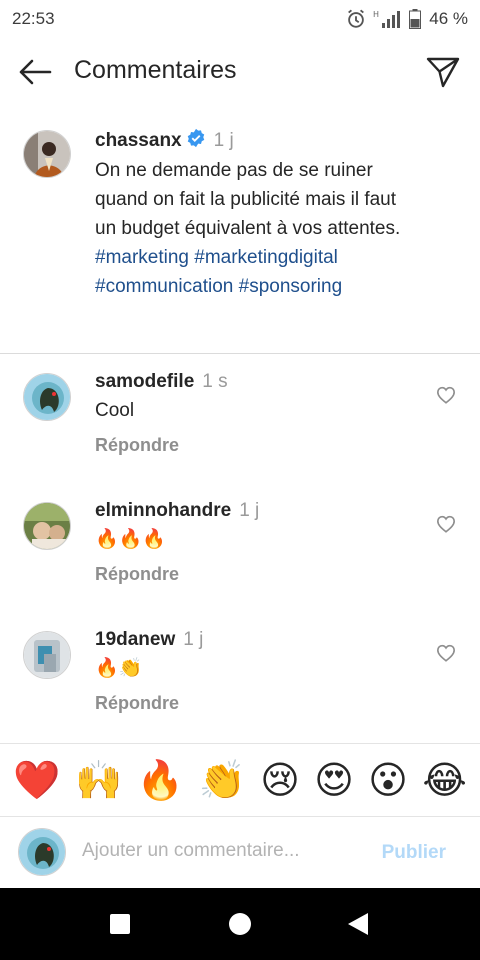  I want to click on comment-composer: Publier, so click(240, 853).